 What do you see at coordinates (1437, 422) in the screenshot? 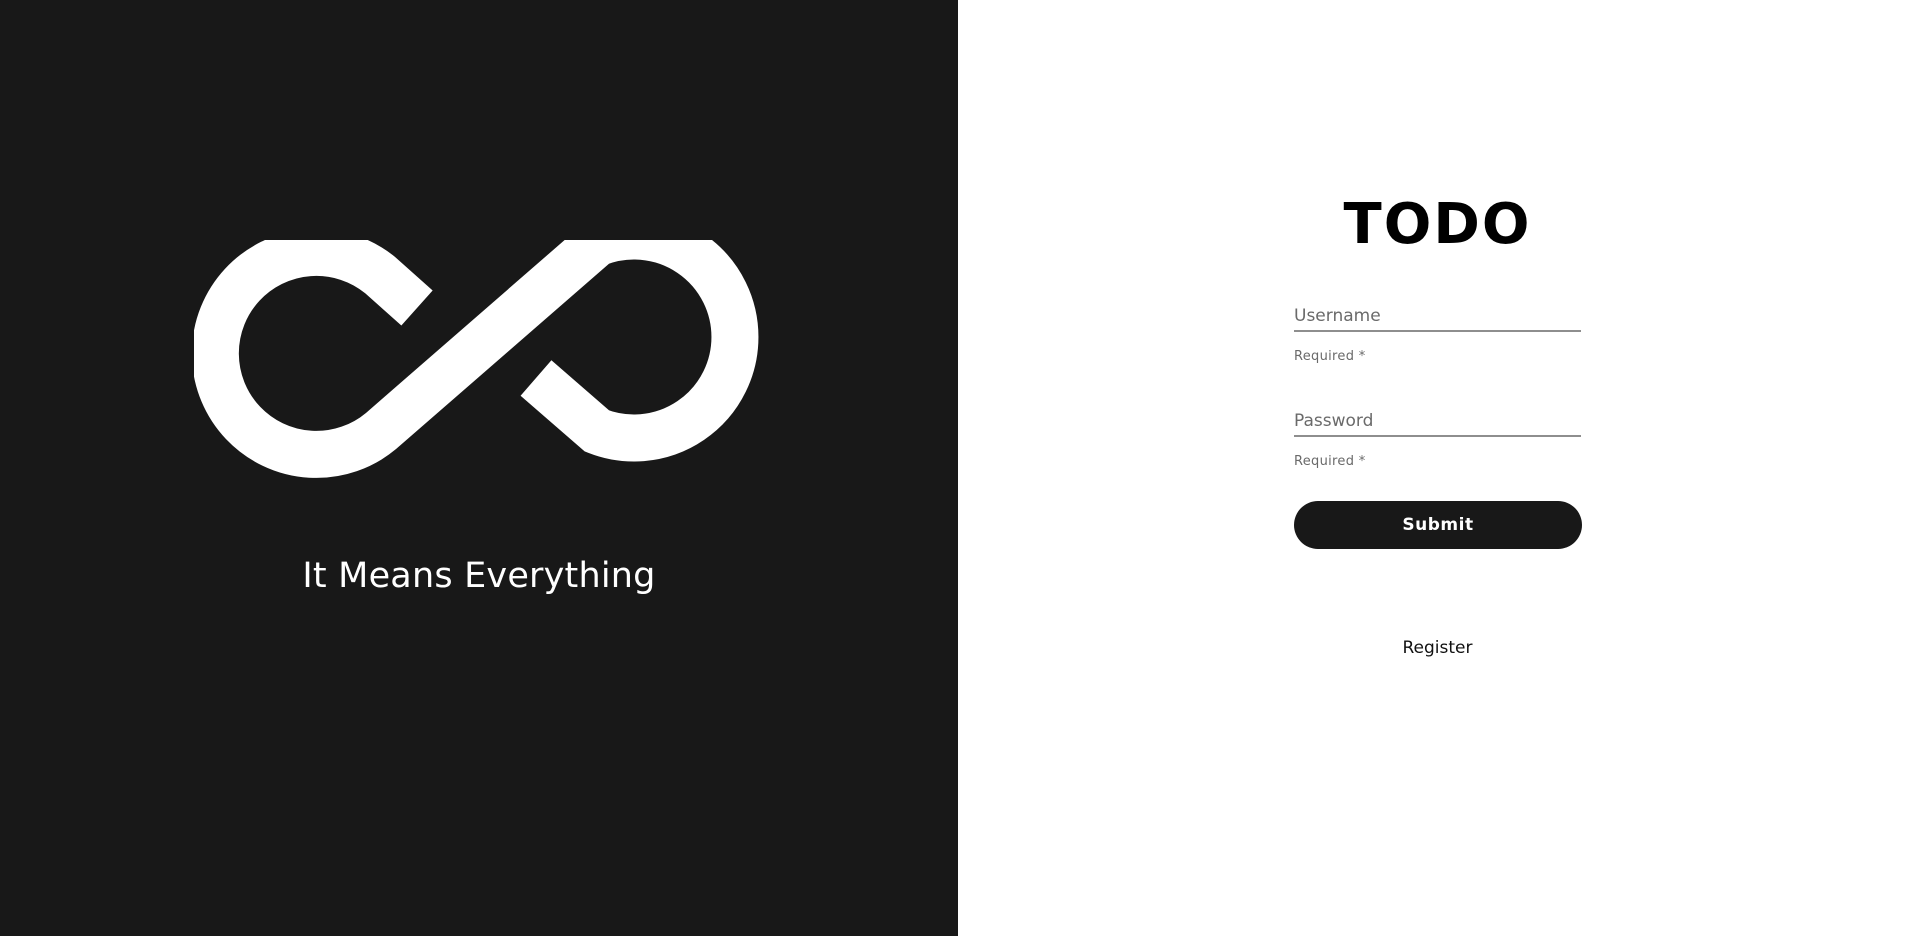
I see `password-input` at bounding box center [1437, 422].